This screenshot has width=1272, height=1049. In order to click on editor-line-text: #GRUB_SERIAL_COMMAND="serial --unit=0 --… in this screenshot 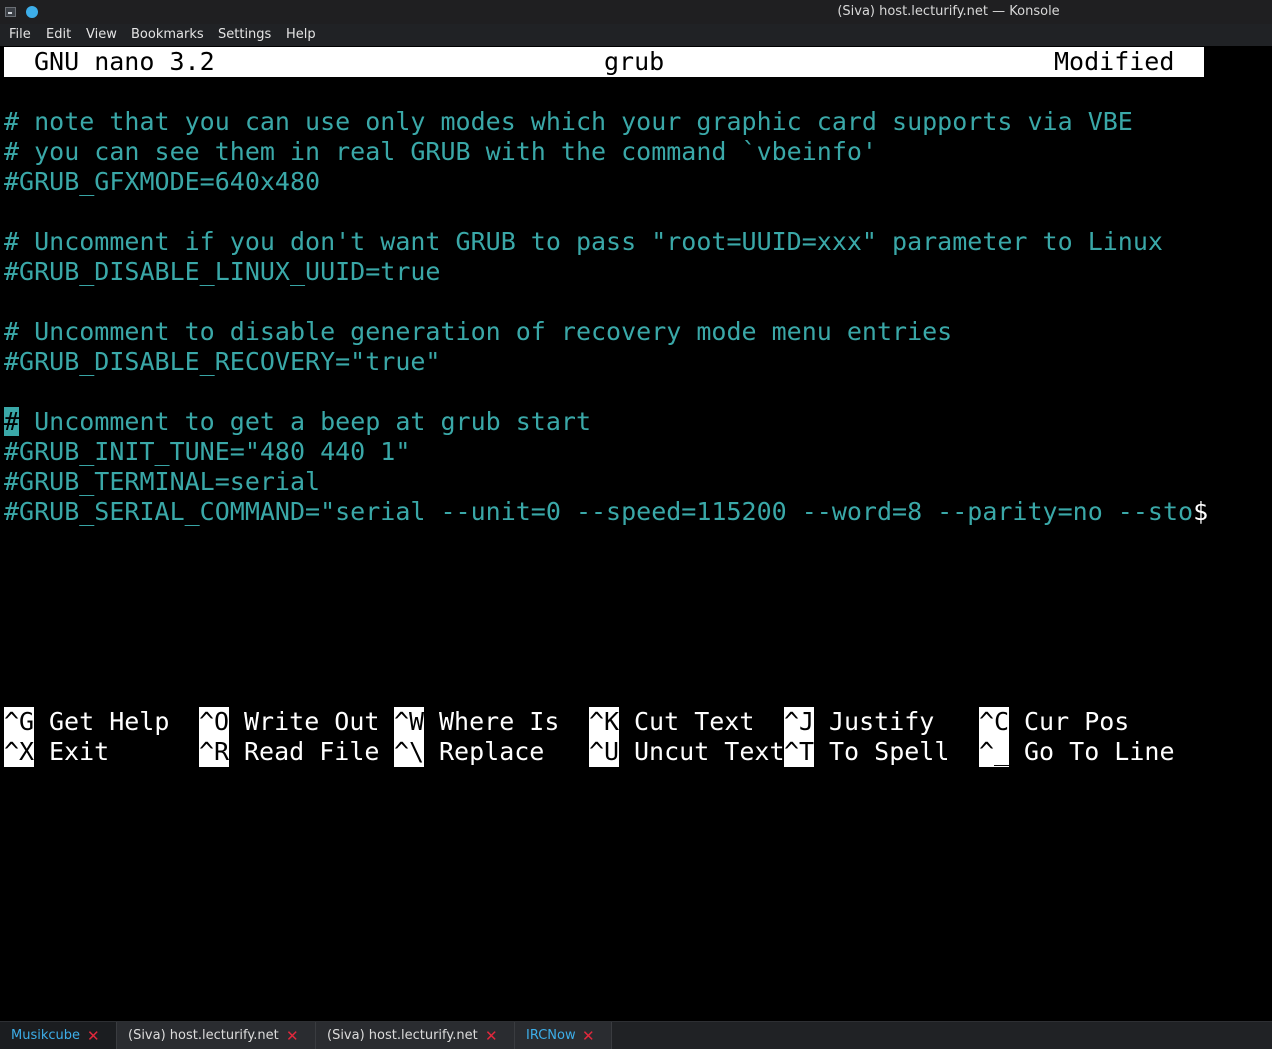, I will do `click(599, 511)`.